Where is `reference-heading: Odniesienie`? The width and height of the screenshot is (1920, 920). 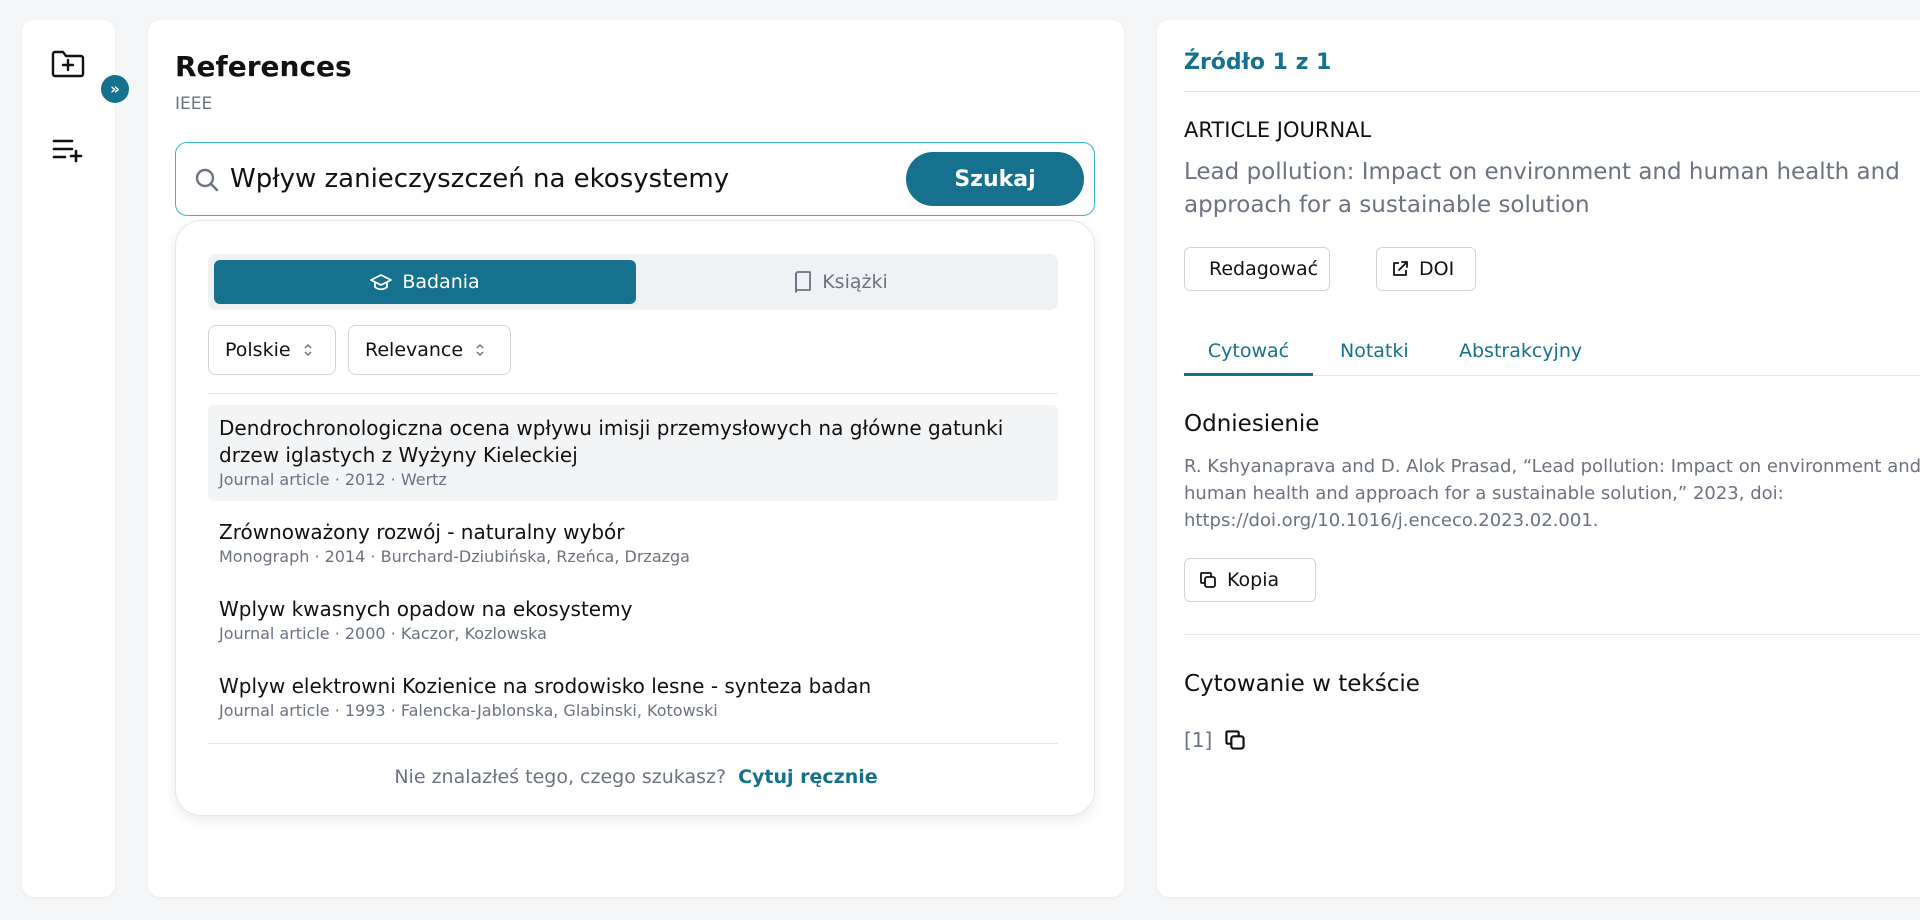 reference-heading: Odniesienie is located at coordinates (1252, 424).